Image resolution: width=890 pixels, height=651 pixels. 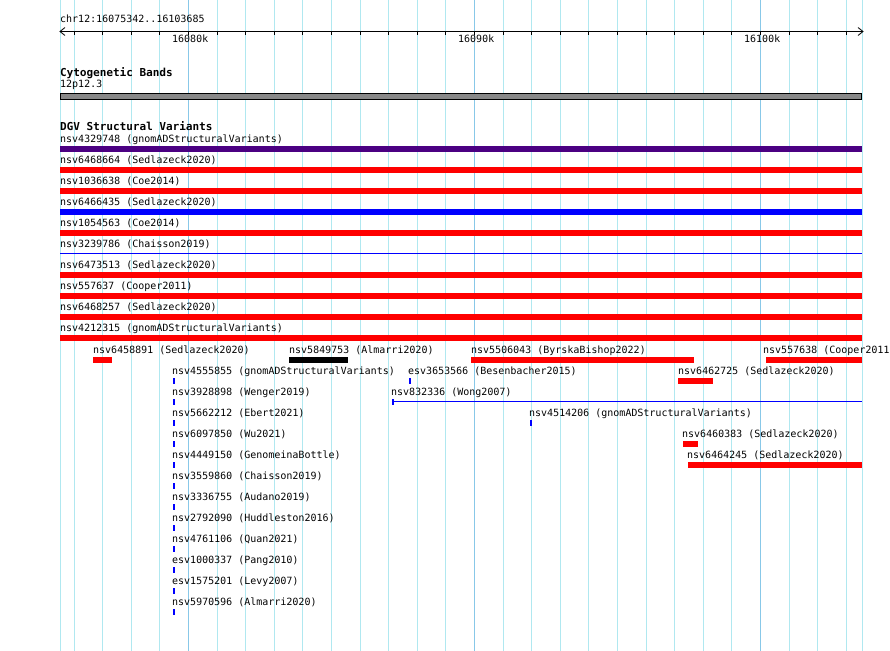 What do you see at coordinates (361, 351) in the screenshot?
I see `variant-label: nsv5849753 (Almarri2020)` at bounding box center [361, 351].